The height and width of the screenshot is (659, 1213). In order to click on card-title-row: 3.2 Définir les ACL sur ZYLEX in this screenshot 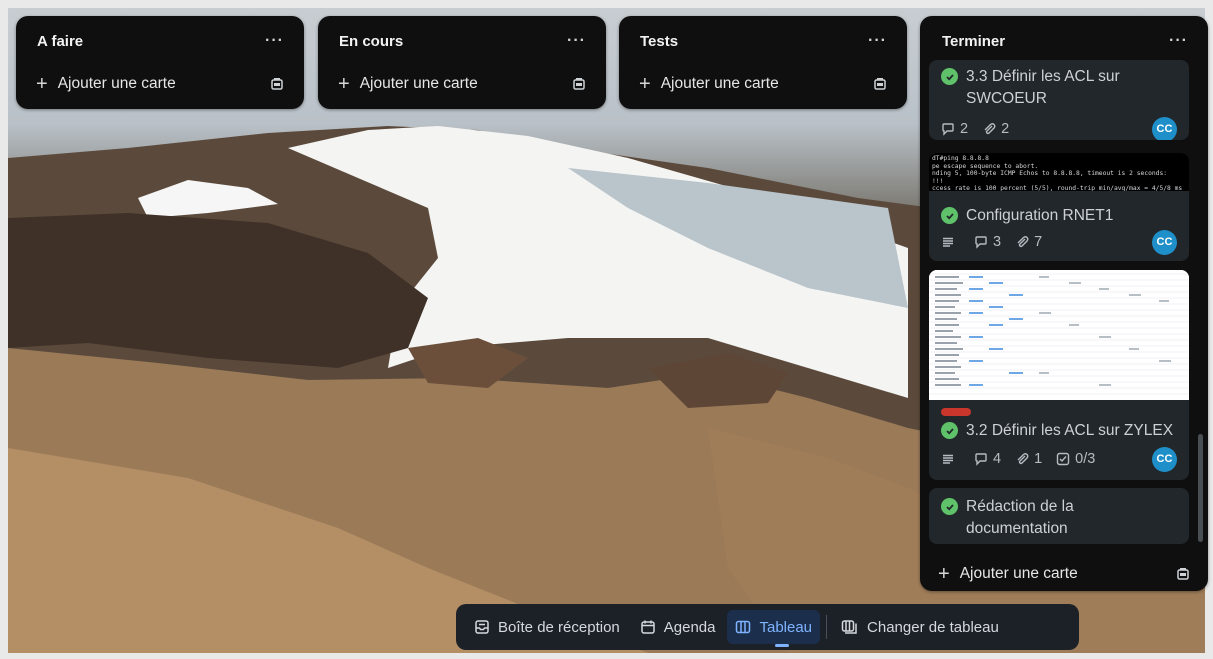, I will do `click(1059, 431)`.